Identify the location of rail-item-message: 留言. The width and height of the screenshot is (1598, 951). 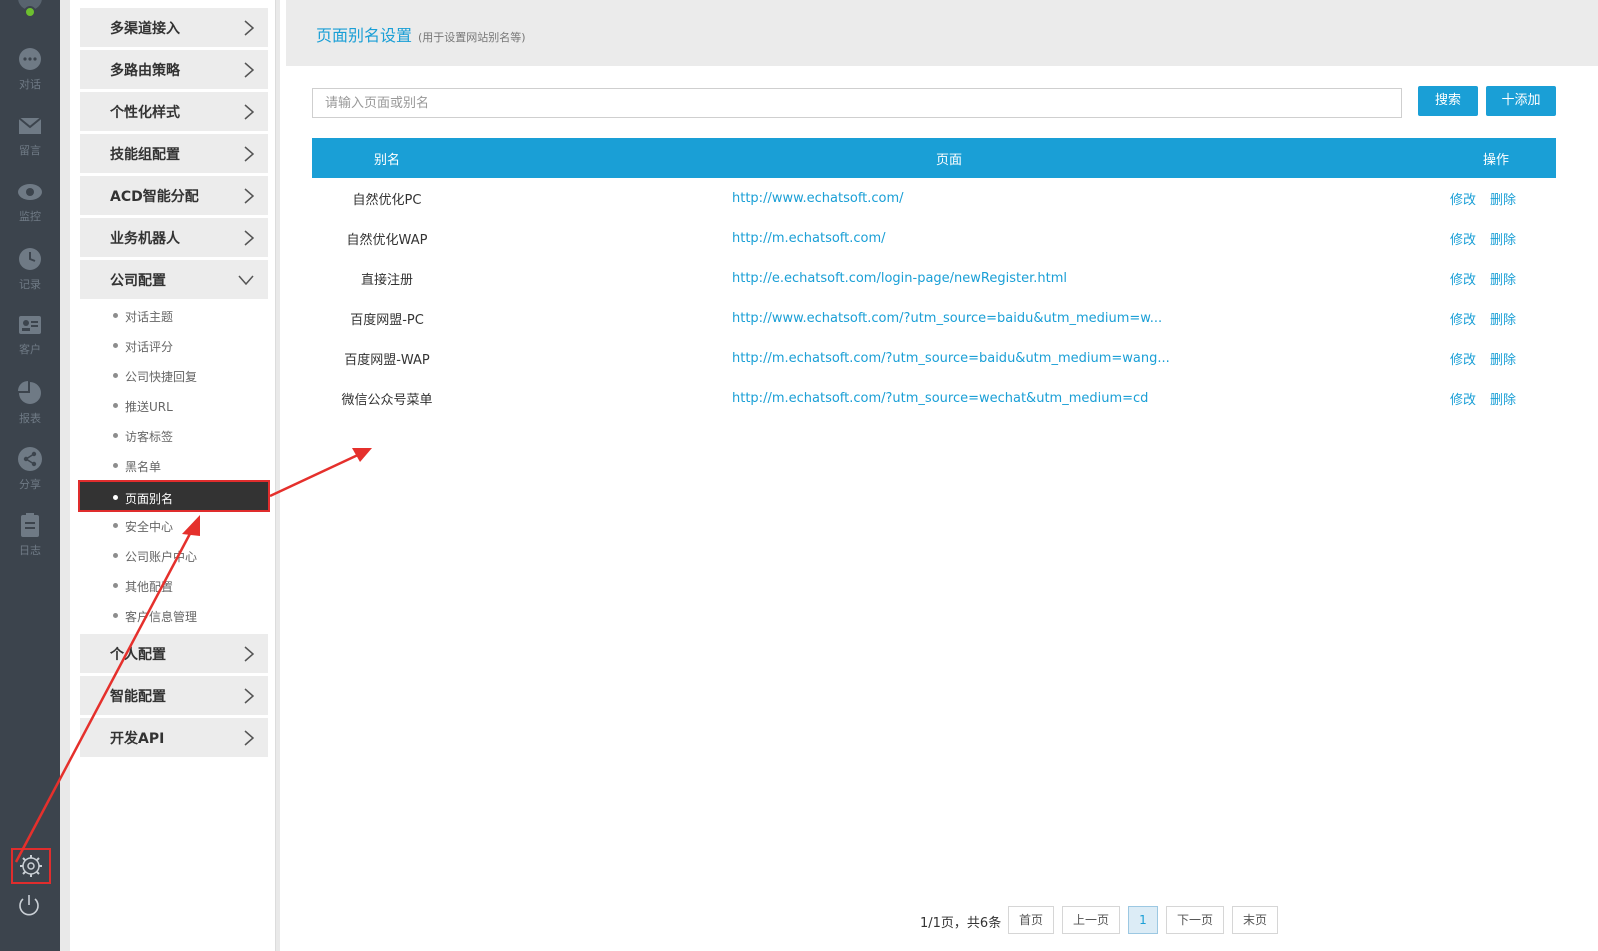
(30, 144).